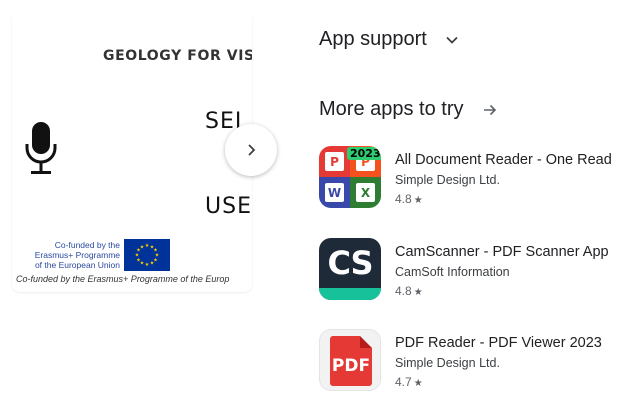  I want to click on chevron-down-icon, so click(452, 40).